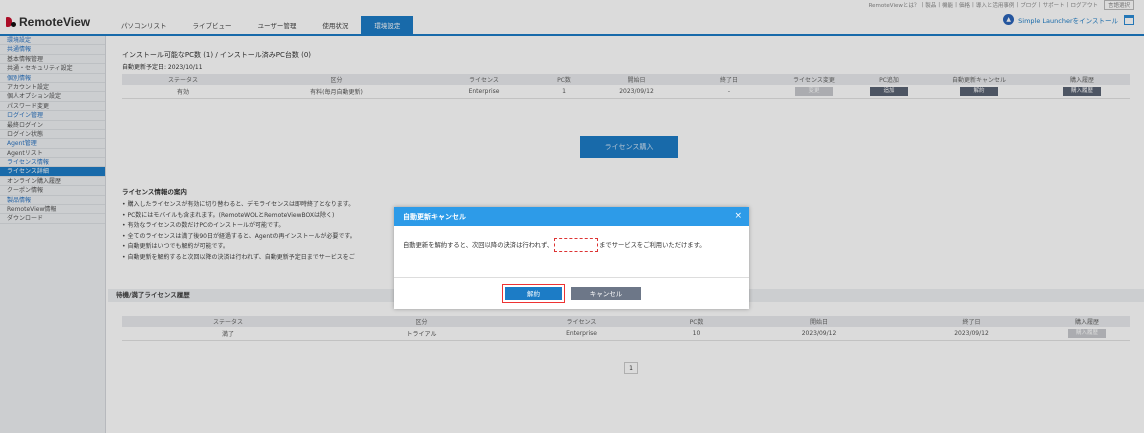 The image size is (1144, 433). Describe the element at coordinates (571, 216) in the screenshot. I see `dialog-header: 自動更新キャンセル ×` at that location.